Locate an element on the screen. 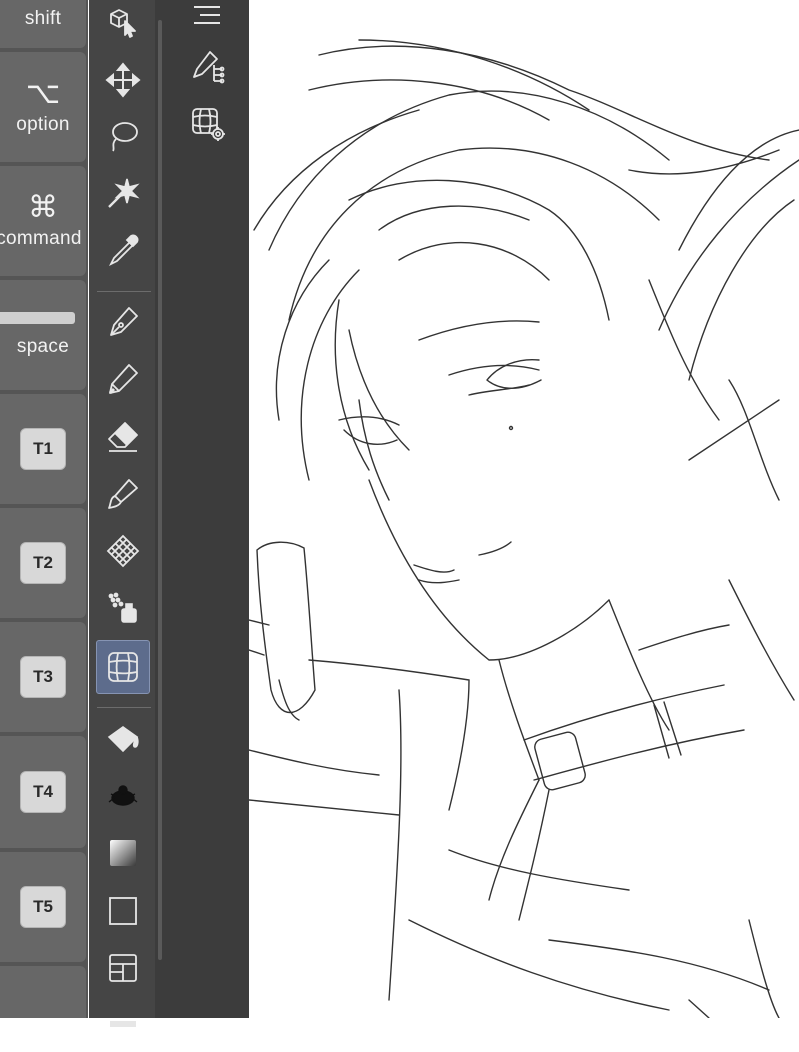  perspective-ruler-tool is located at coordinates (123, 667).